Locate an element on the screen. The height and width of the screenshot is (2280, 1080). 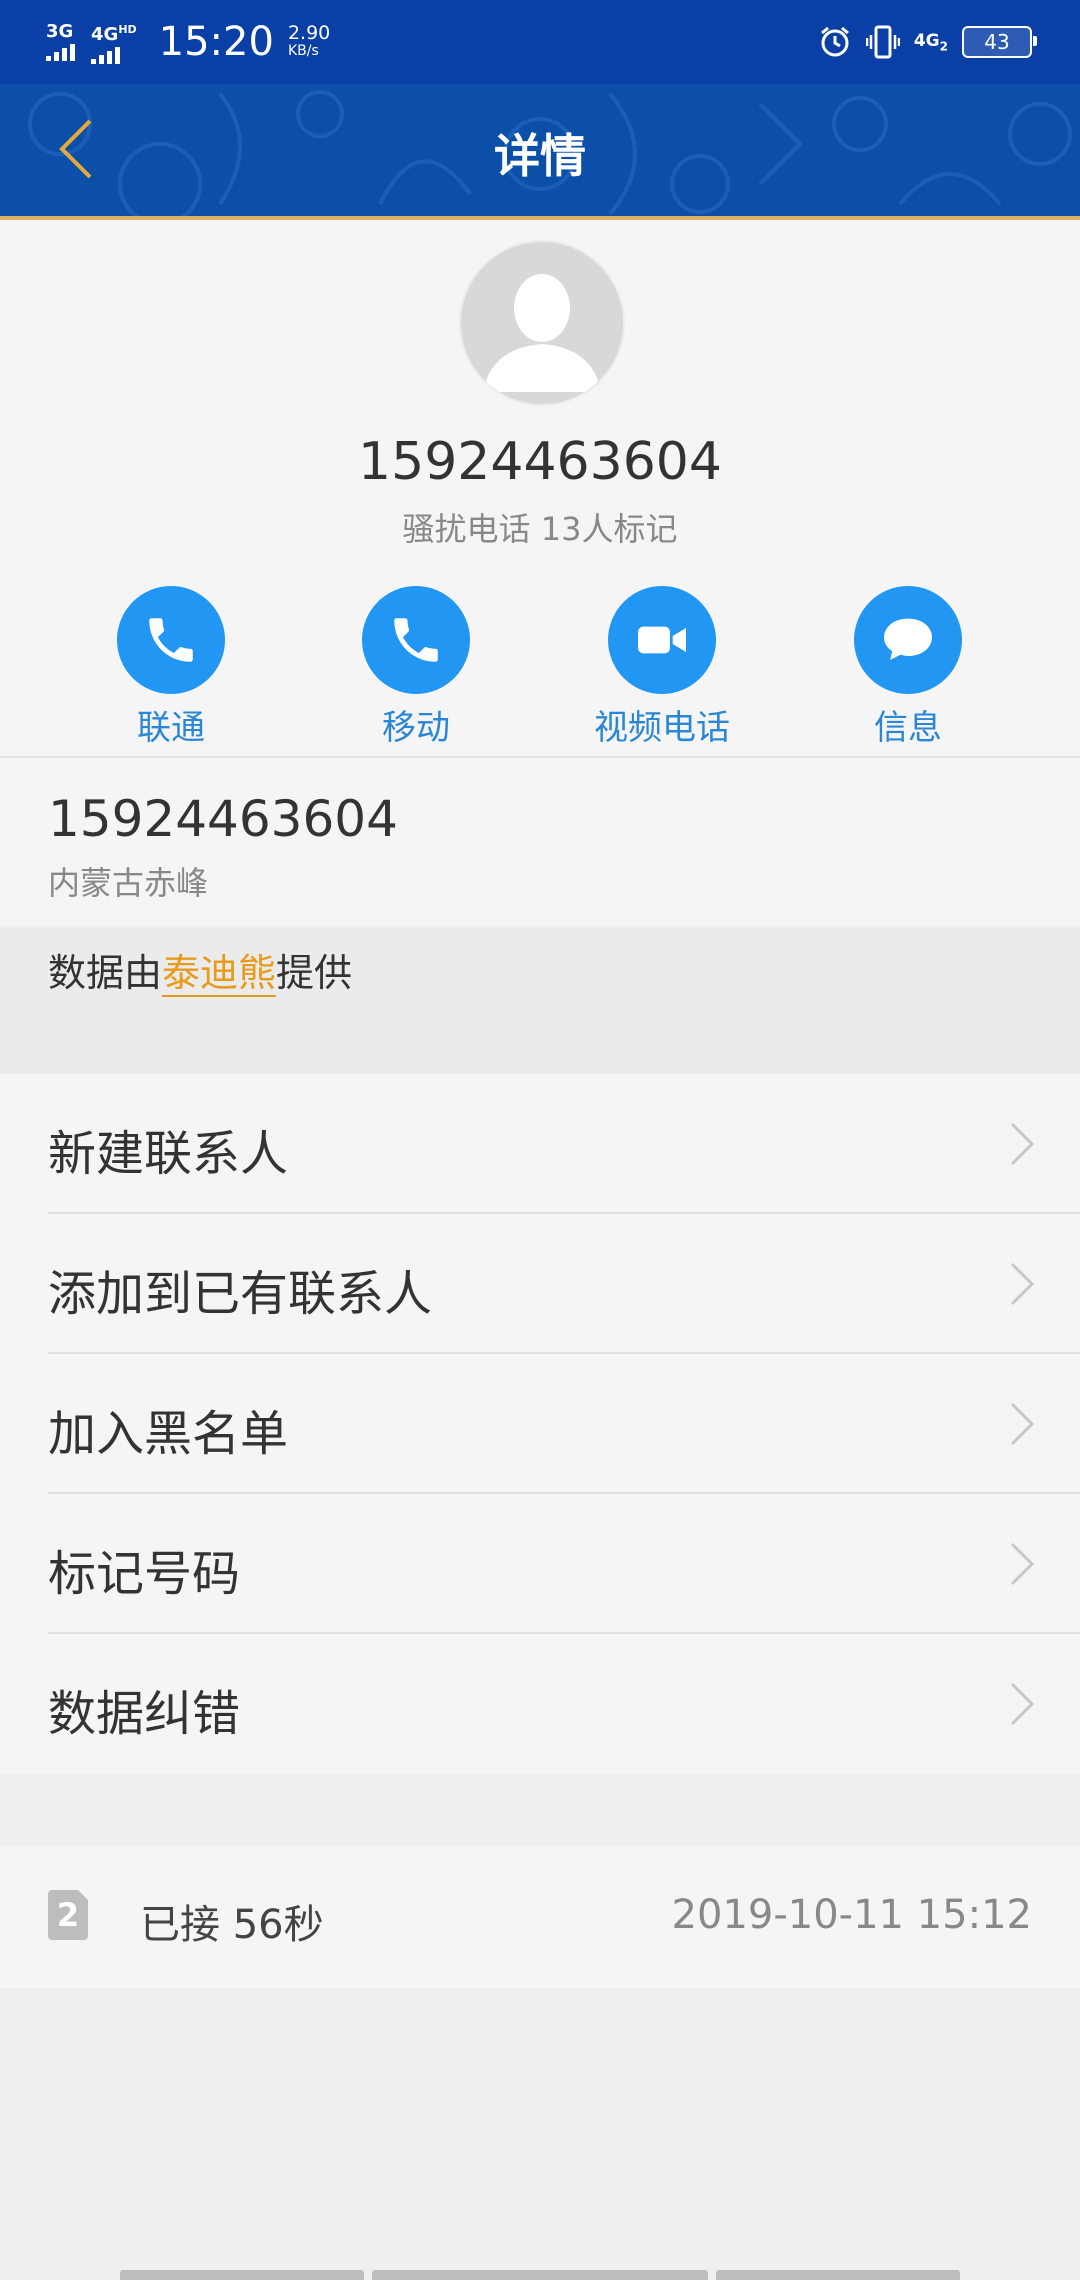
hd-label: HD is located at coordinates (127, 29).